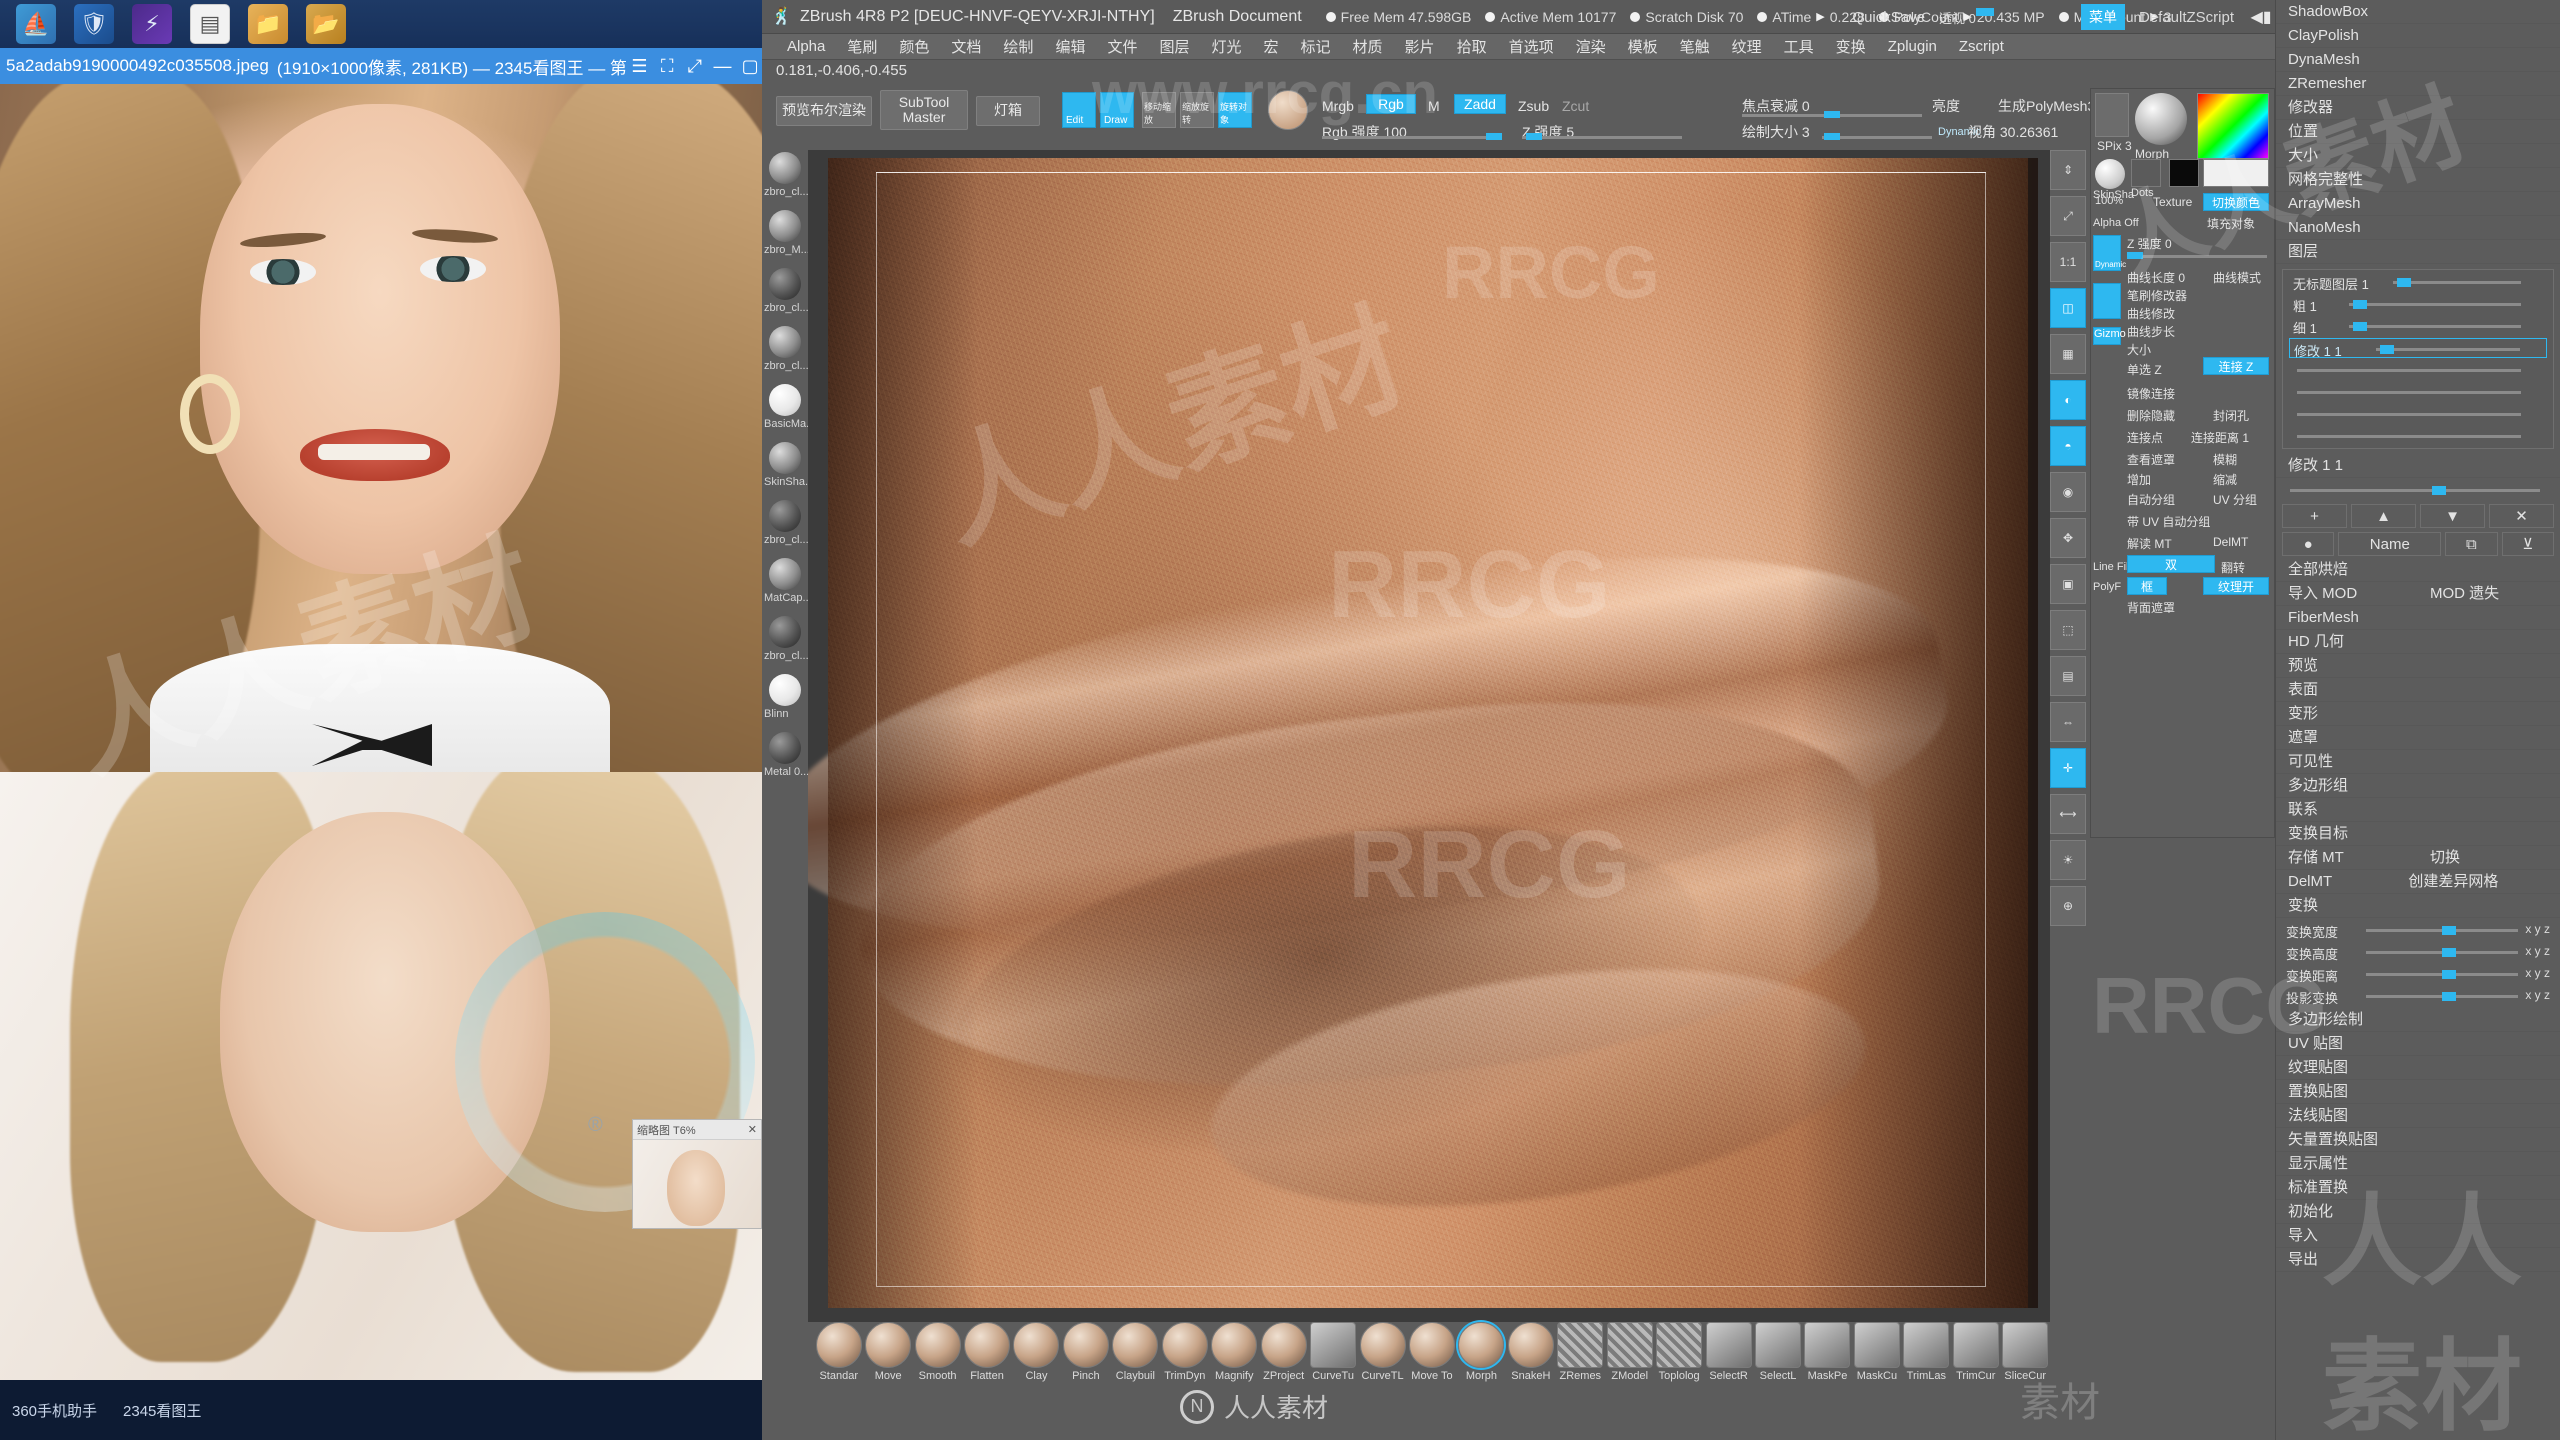 The height and width of the screenshot is (1440, 2560). I want to click on viewer-minimize-icon: —, so click(723, 66).